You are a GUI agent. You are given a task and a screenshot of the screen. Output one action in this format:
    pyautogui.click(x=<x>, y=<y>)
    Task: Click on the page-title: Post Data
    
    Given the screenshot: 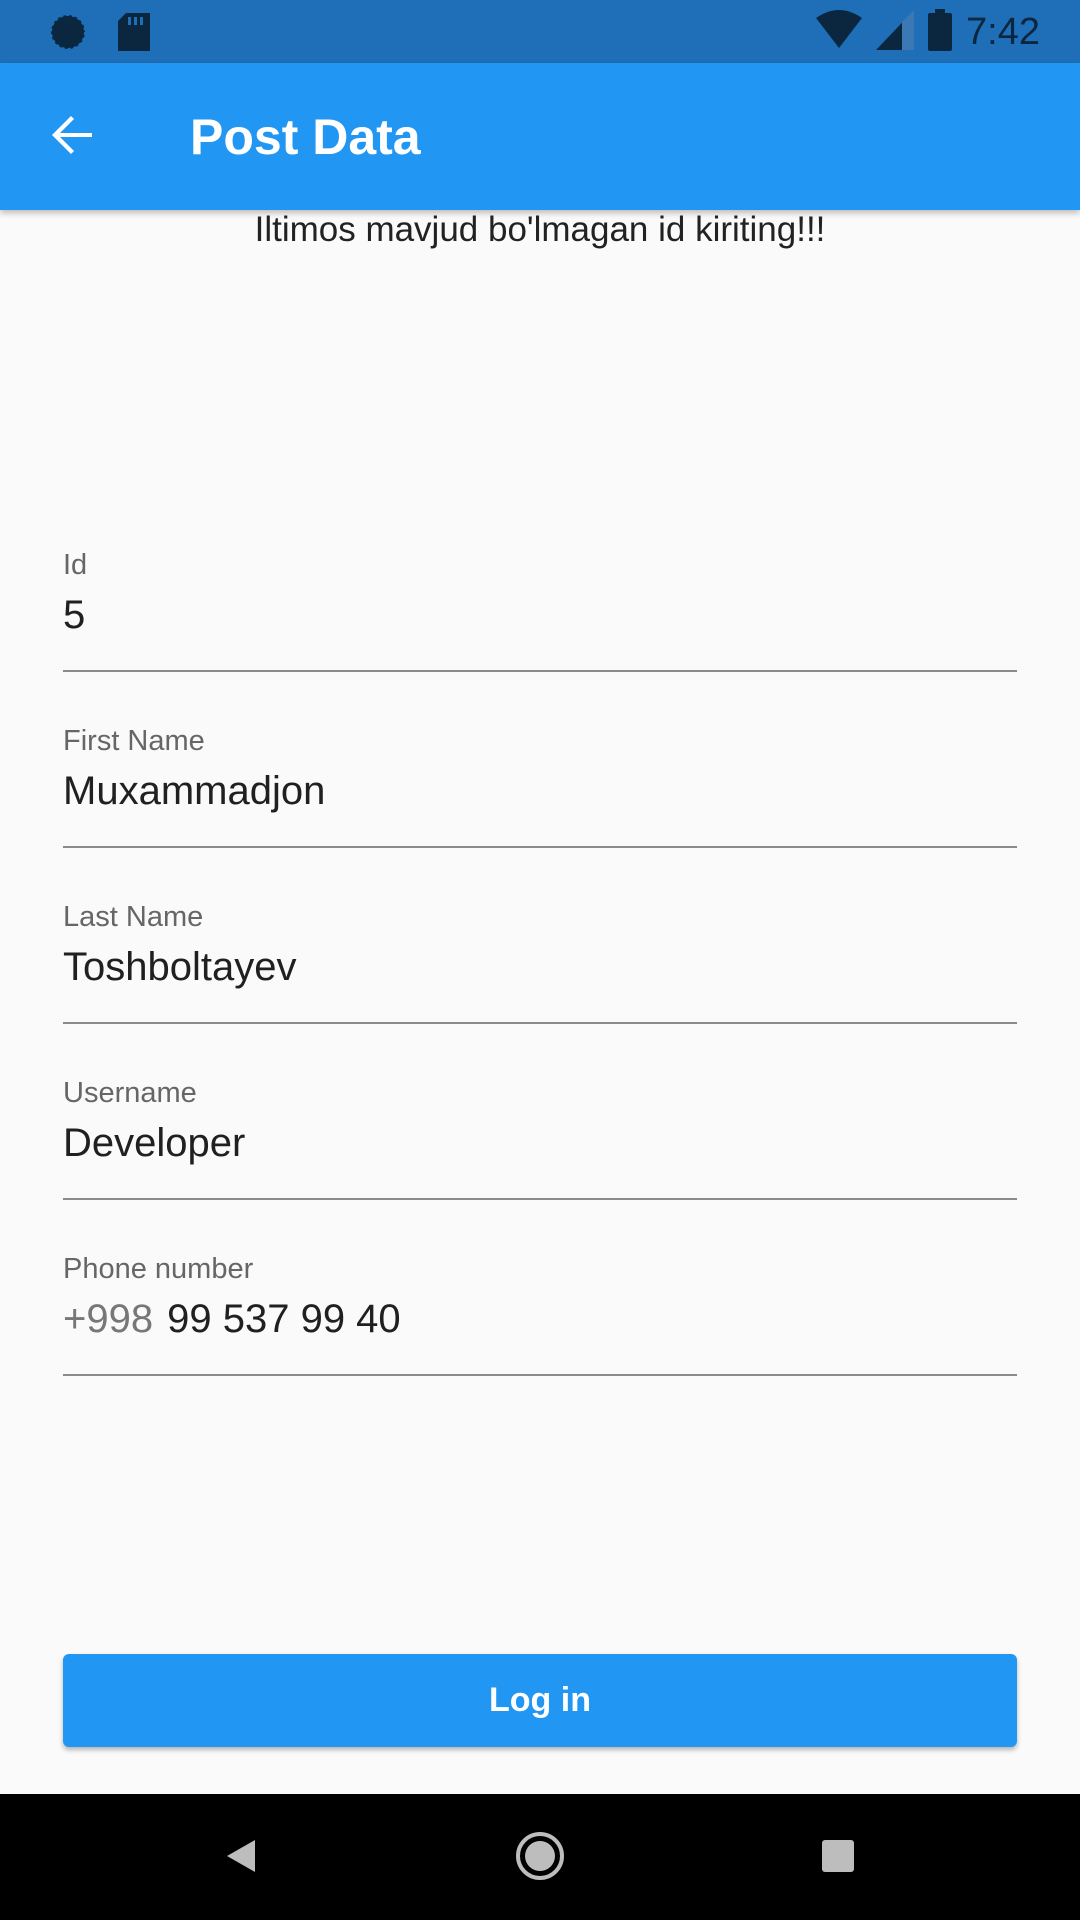 What is the action you would take?
    pyautogui.click(x=305, y=137)
    